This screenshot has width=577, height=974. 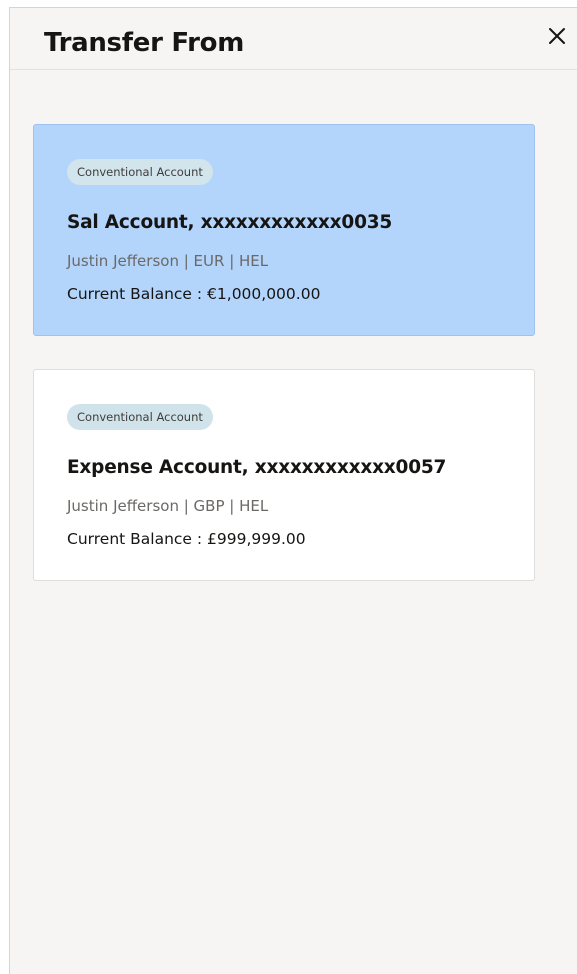 What do you see at coordinates (557, 36) in the screenshot?
I see `close-icon` at bounding box center [557, 36].